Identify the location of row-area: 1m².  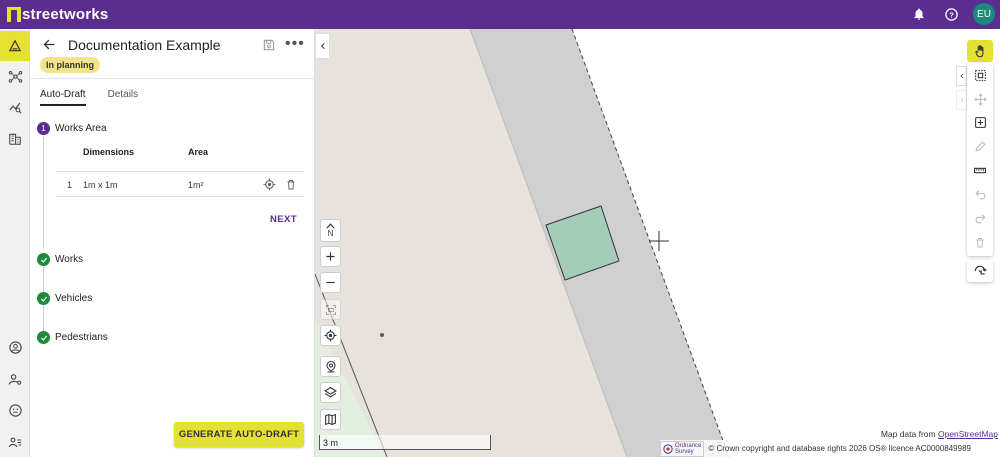
(196, 185).